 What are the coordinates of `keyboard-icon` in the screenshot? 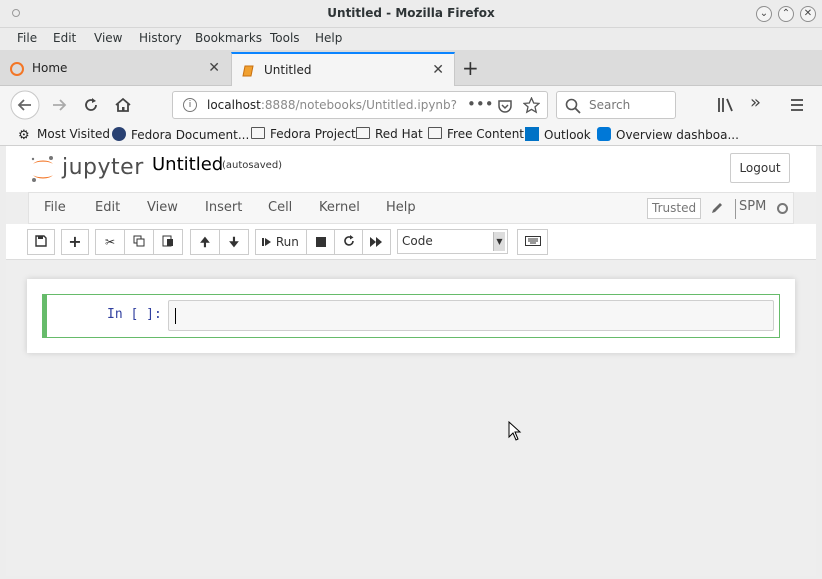 It's located at (532, 241).